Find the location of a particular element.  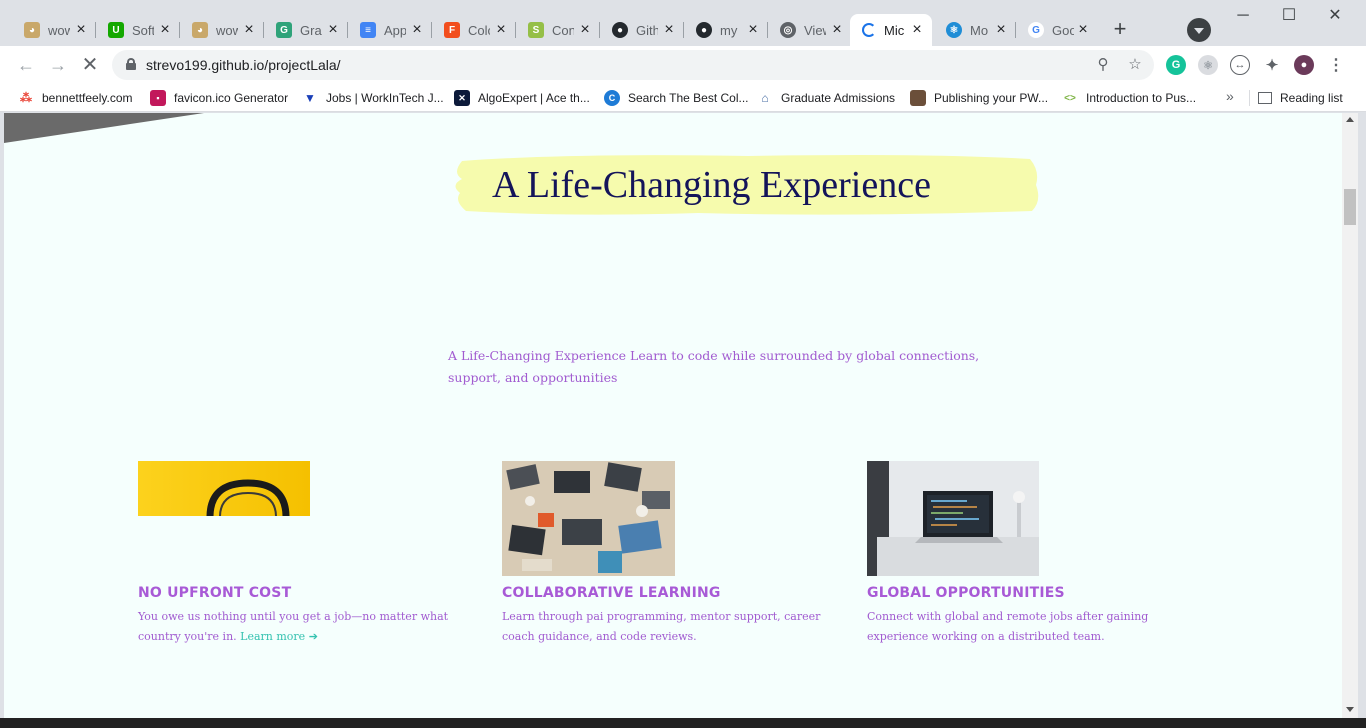

globe-icon: ◎ is located at coordinates (788, 30).